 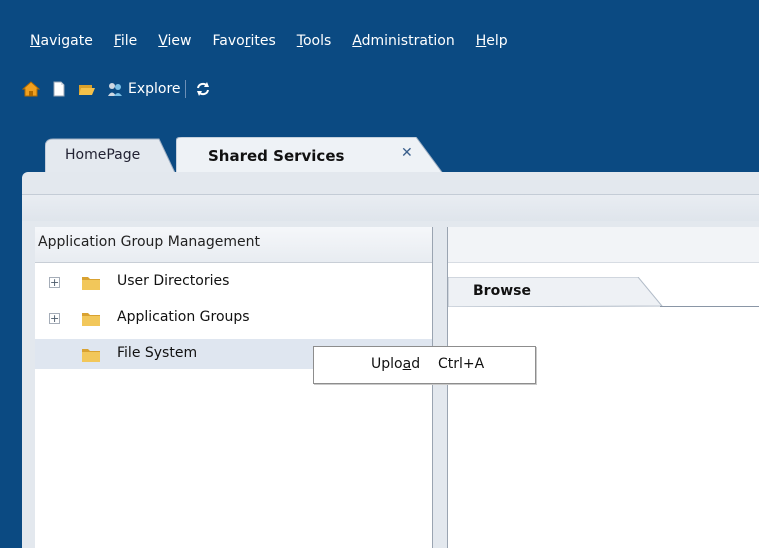 What do you see at coordinates (183, 317) in the screenshot?
I see `tree-item-label: Application Groups` at bounding box center [183, 317].